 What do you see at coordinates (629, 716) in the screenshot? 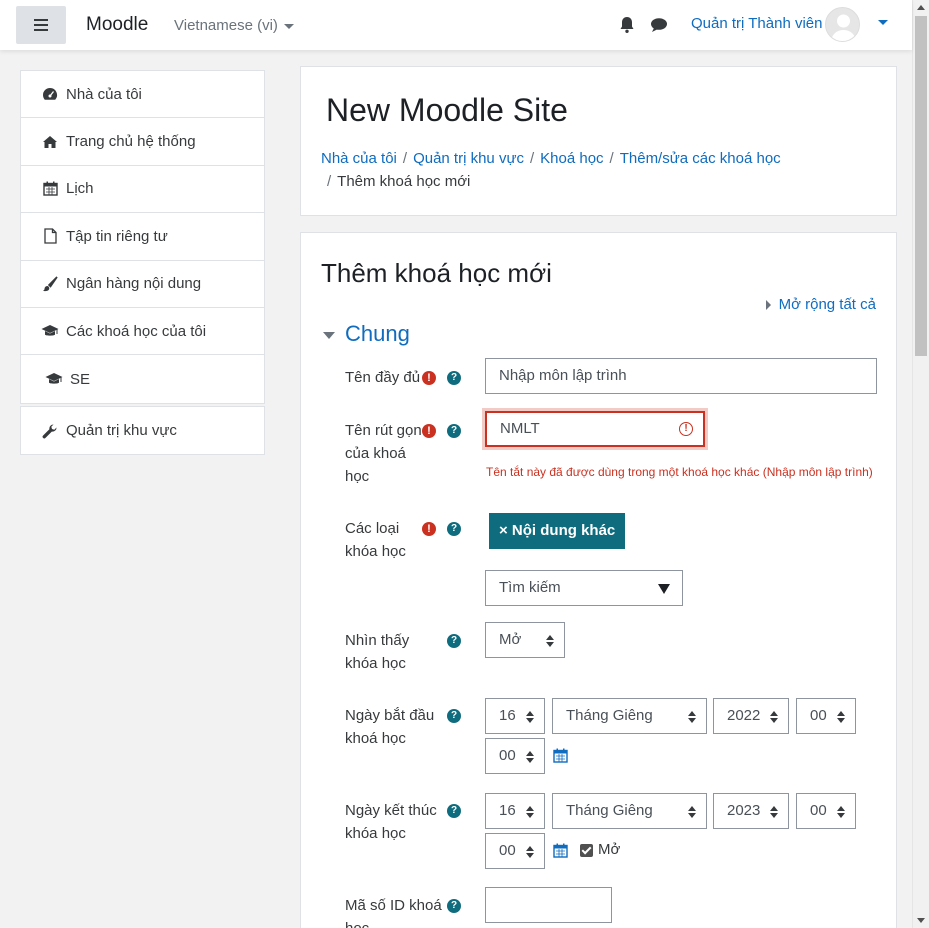
I see `startdate-month-select: Tháng Giêng` at bounding box center [629, 716].